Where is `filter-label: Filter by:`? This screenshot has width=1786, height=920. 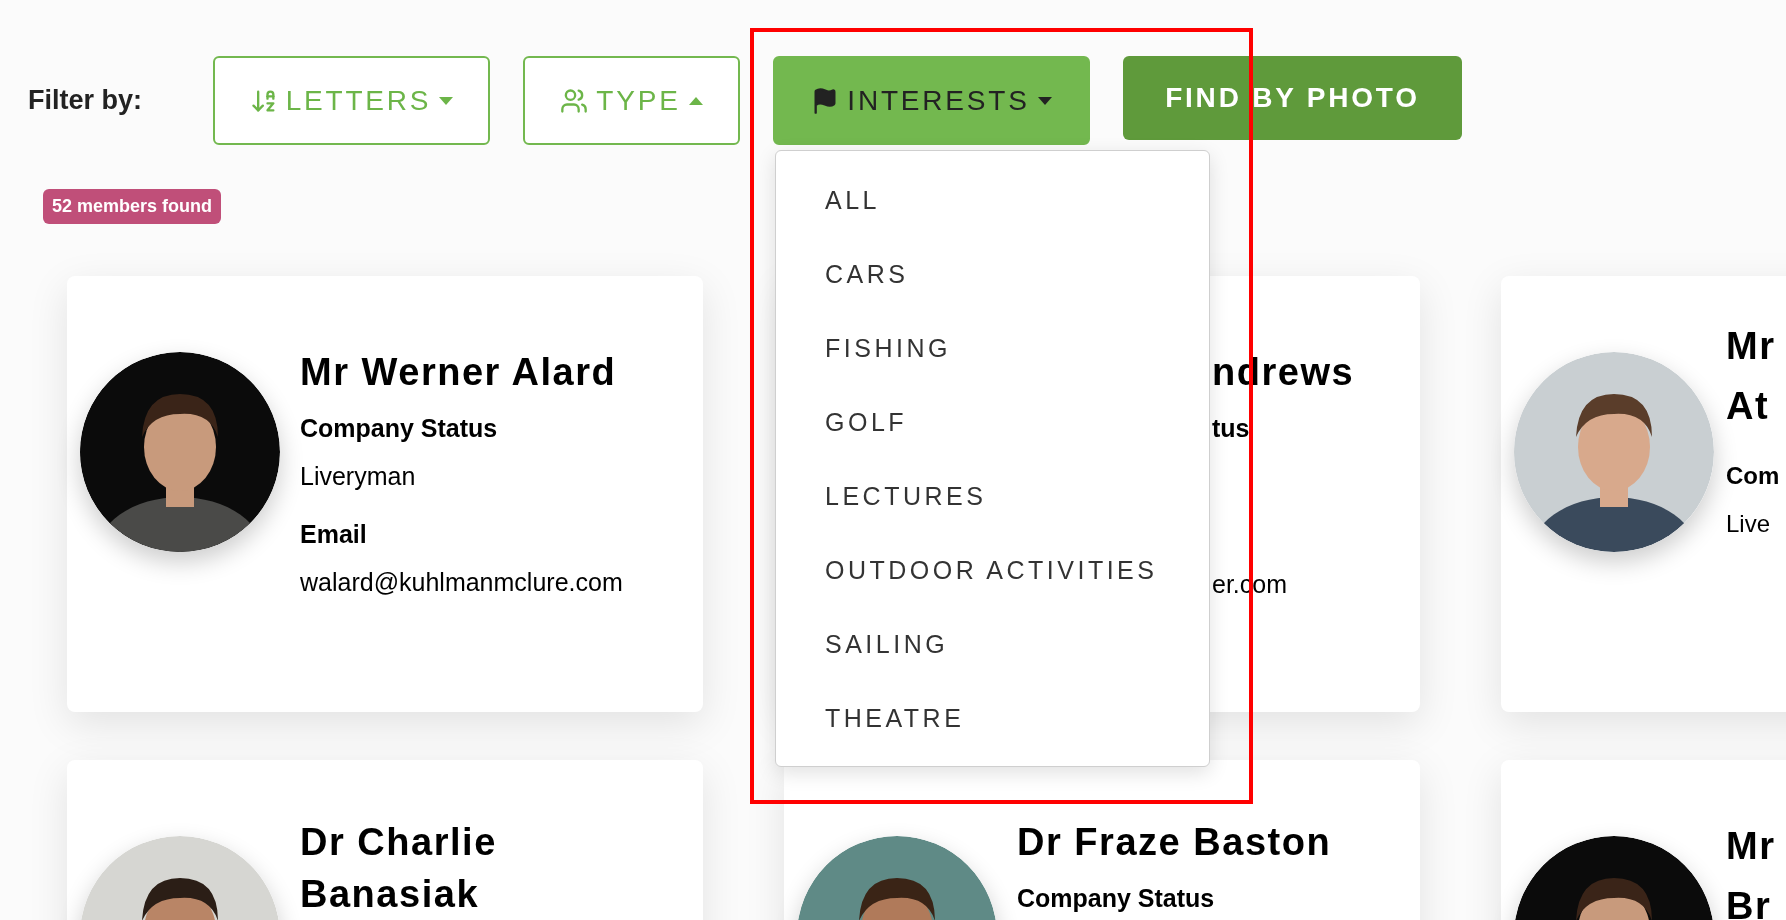
filter-label: Filter by: is located at coordinates (85, 101).